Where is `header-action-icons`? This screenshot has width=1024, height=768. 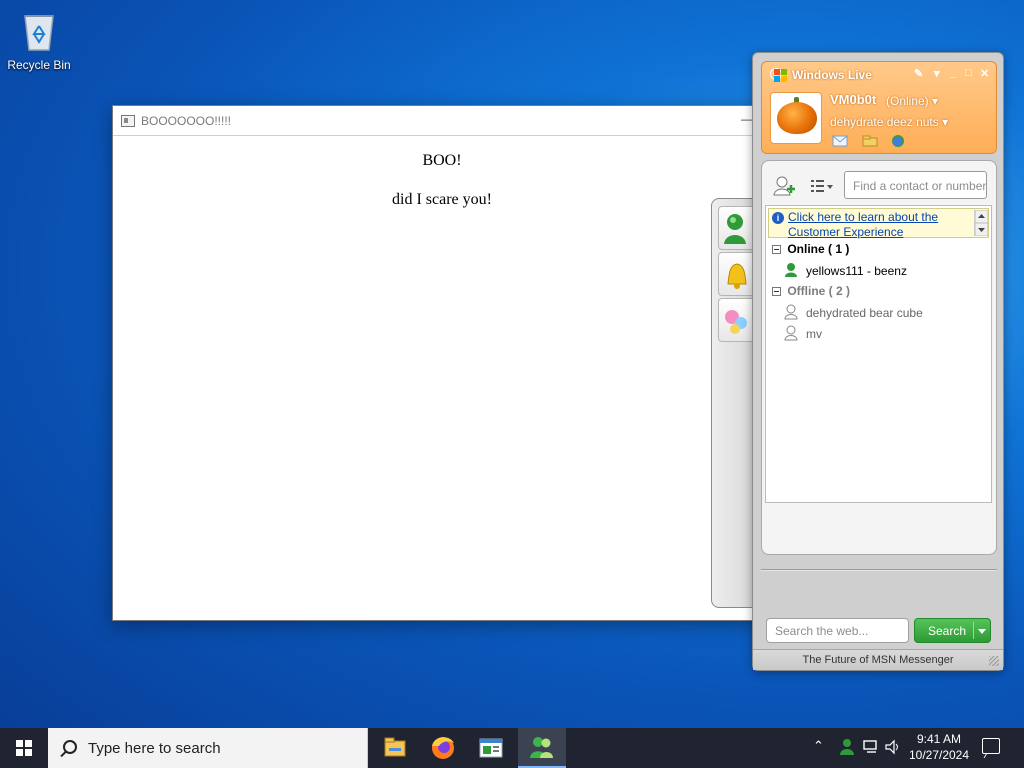
header-action-icons is located at coordinates (872, 141).